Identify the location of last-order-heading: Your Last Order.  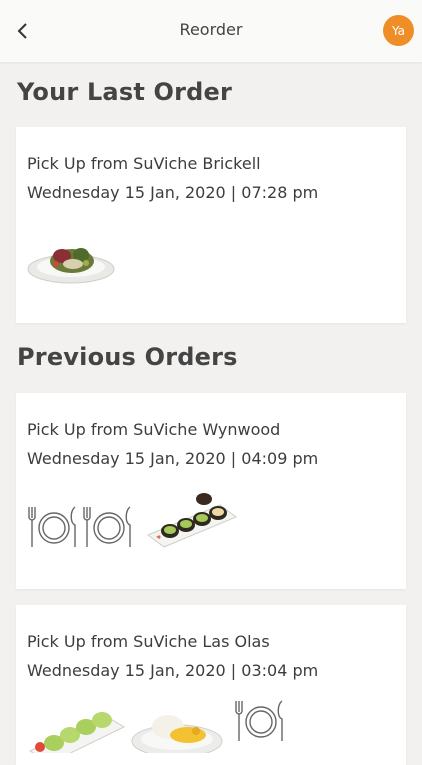
(125, 92).